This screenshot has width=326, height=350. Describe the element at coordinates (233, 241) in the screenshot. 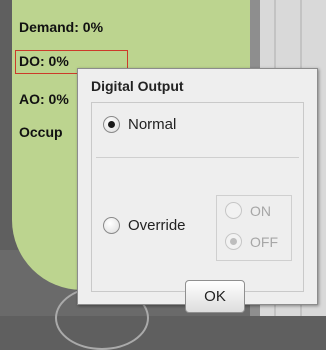

I see `off-radio` at that location.